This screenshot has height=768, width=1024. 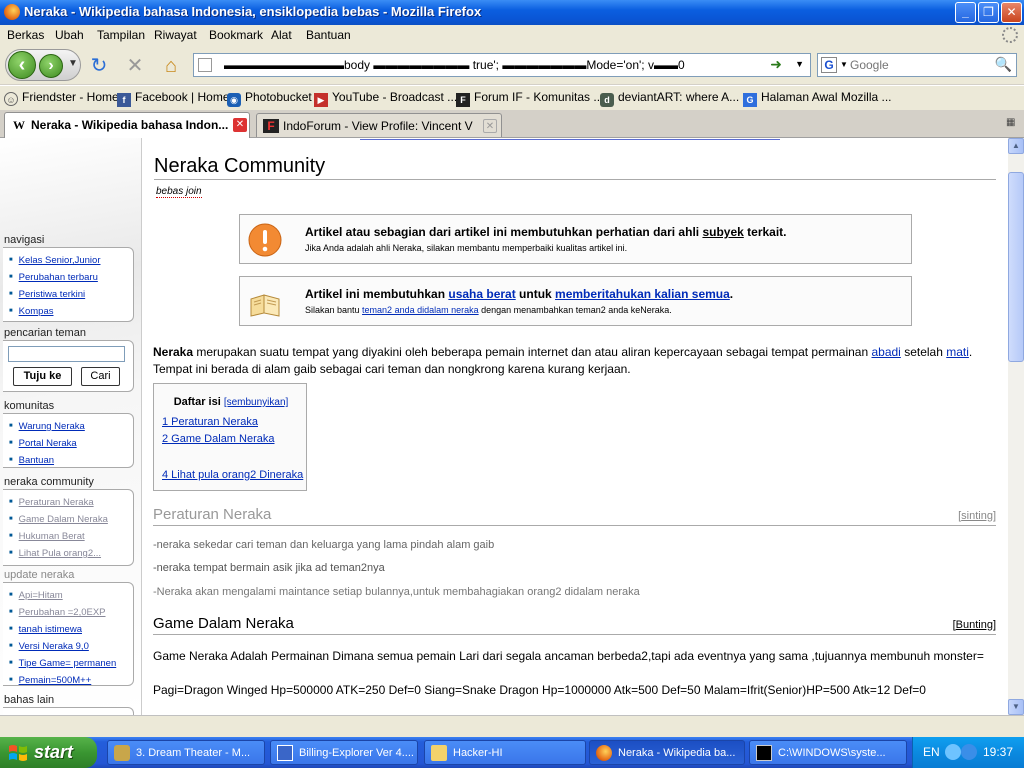 What do you see at coordinates (61, 98) in the screenshot?
I see `bookmark-friendster: ☺ Friendster - Home` at bounding box center [61, 98].